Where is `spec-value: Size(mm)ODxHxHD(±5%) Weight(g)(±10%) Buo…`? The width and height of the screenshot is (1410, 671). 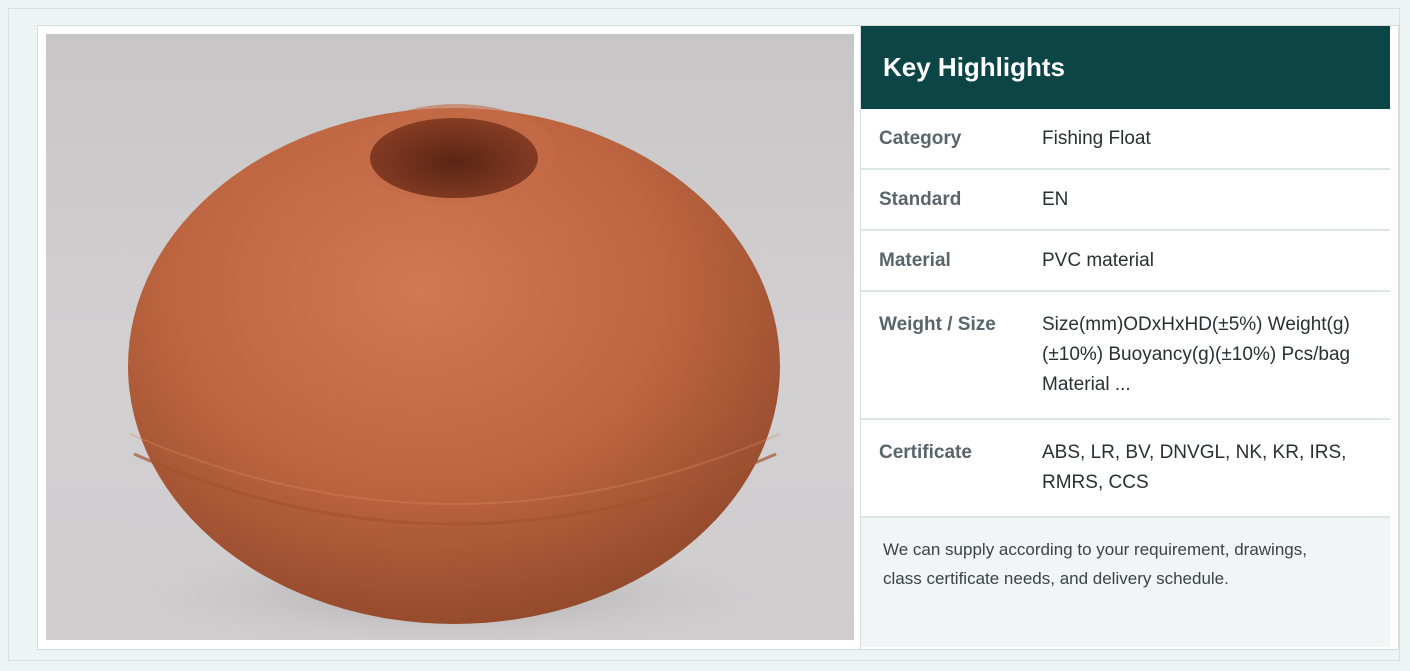
spec-value: Size(mm)ODxHxHD(±5%) Weight(g)(±10%) Buo… is located at coordinates (1196, 354).